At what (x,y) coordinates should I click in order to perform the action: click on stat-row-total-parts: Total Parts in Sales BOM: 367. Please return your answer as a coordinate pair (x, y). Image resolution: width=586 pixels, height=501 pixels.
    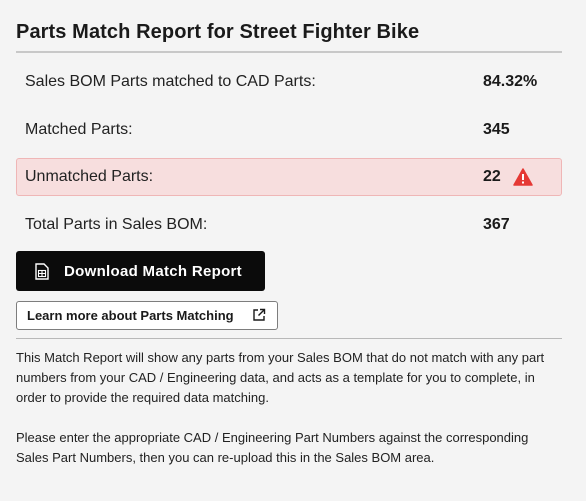
    Looking at the image, I should click on (289, 225).